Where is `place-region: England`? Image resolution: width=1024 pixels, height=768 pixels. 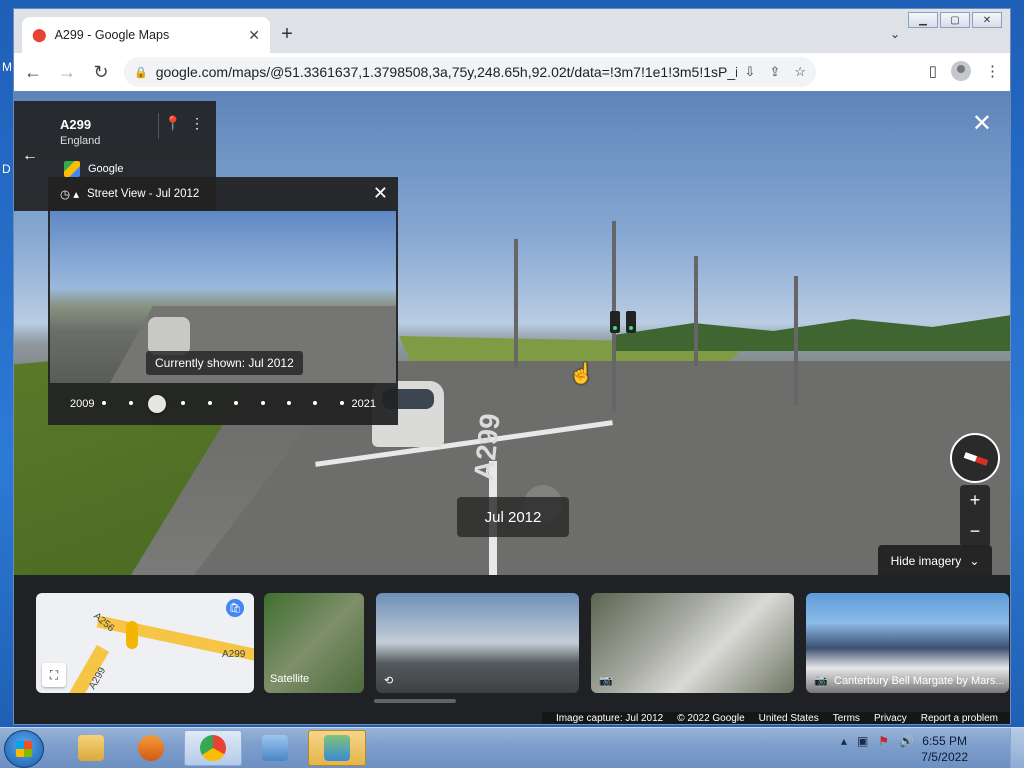
place-region: England is located at coordinates (80, 141).